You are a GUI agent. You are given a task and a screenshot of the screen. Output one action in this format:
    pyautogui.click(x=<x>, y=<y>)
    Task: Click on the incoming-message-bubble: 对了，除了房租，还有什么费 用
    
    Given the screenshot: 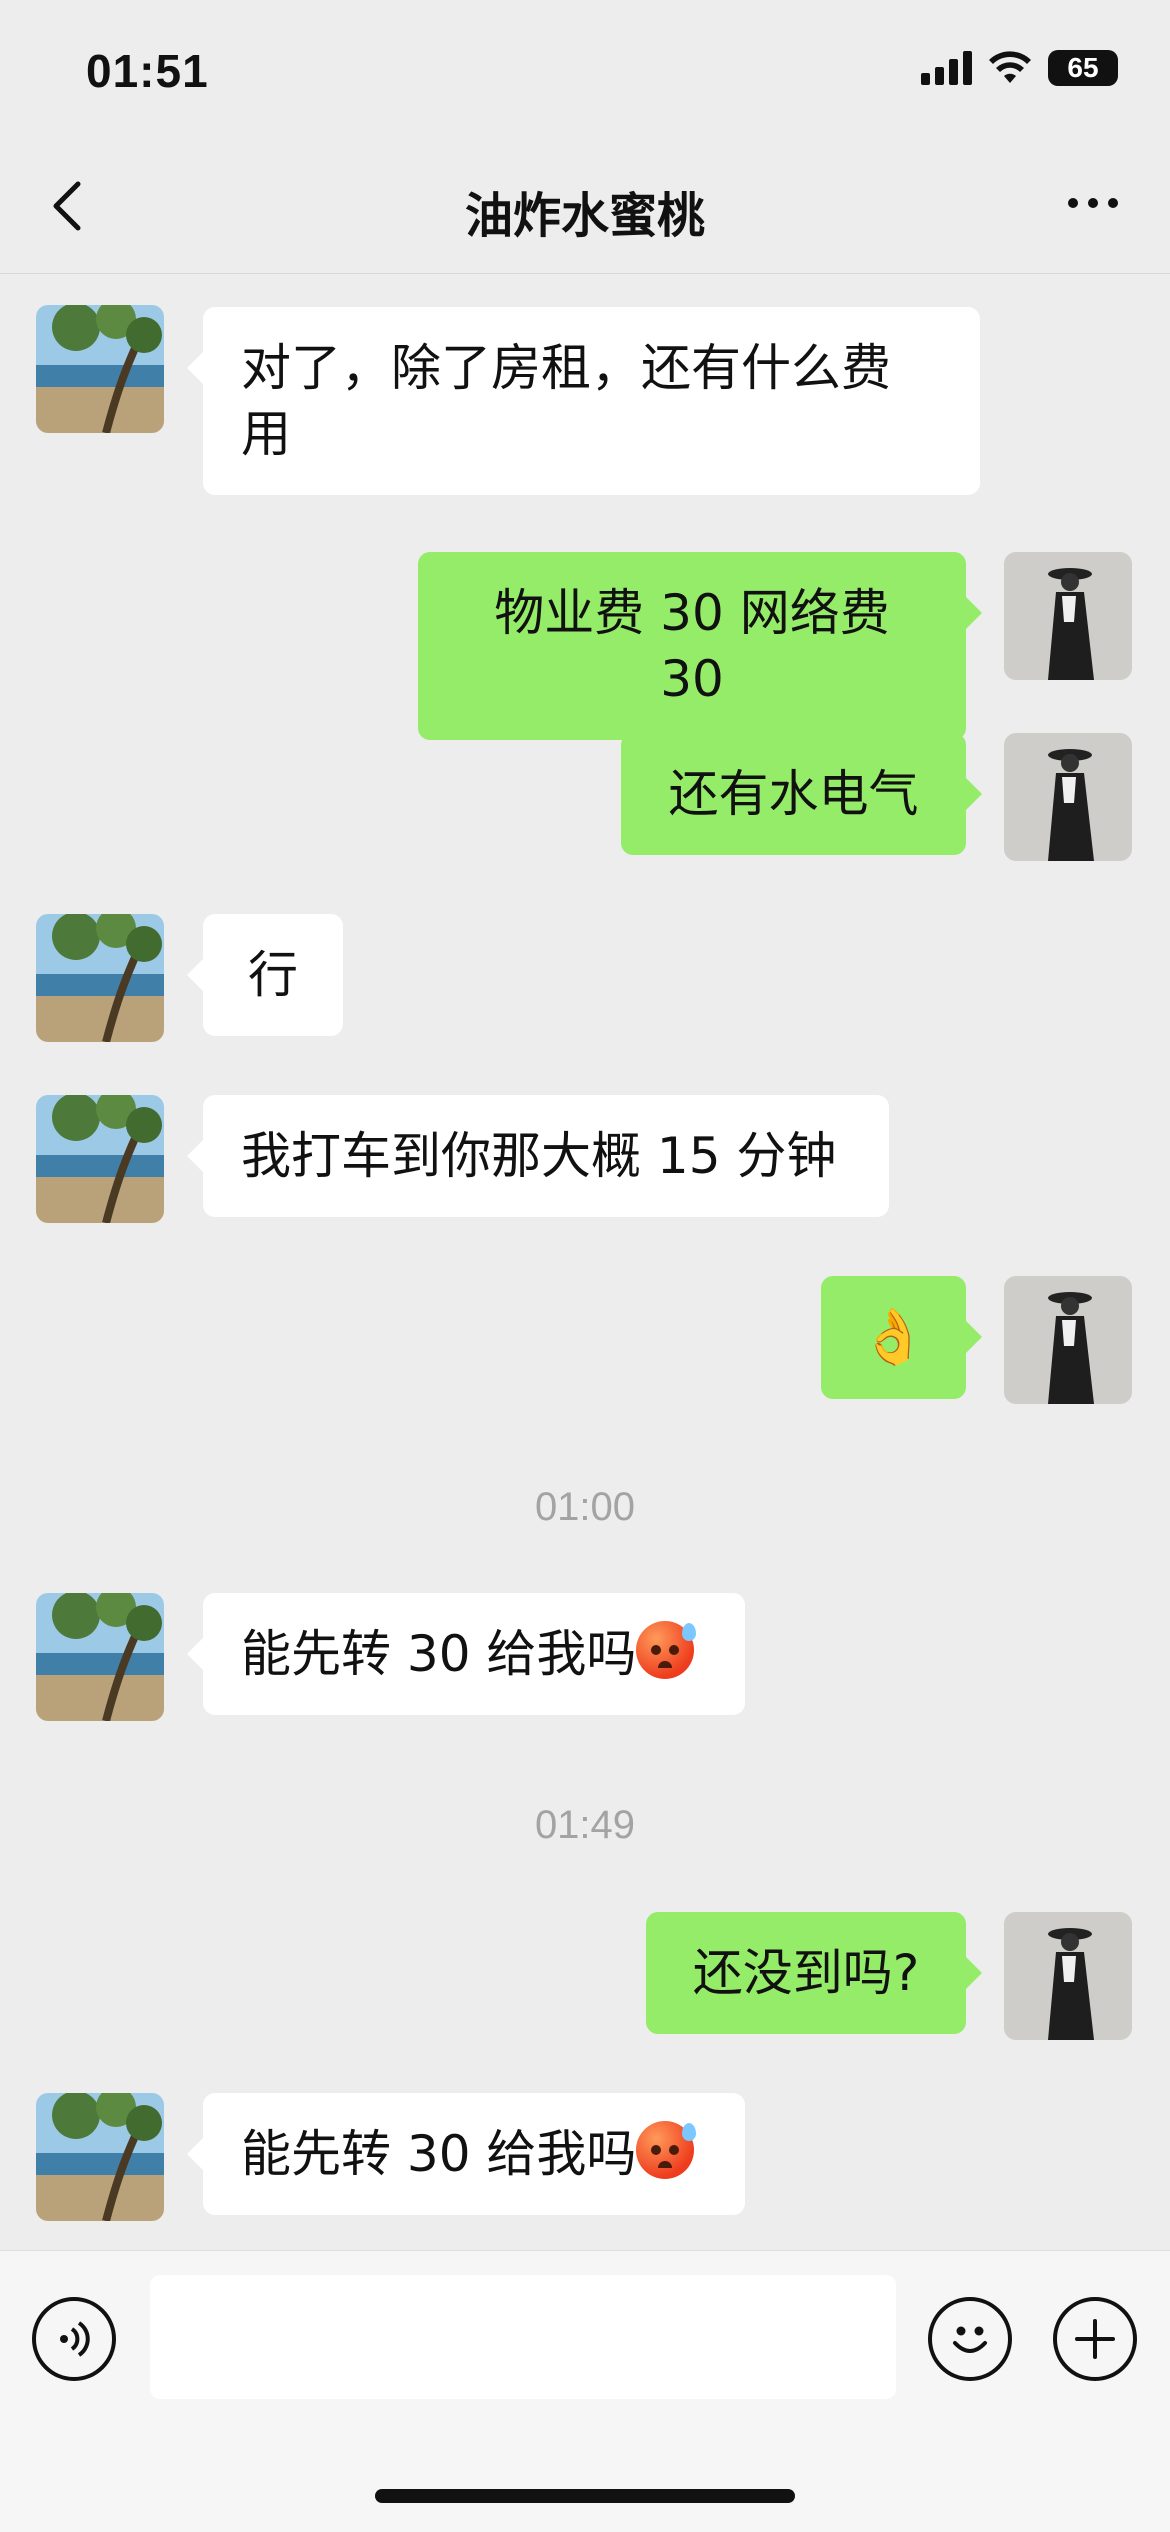 What is the action you would take?
    pyautogui.click(x=583, y=401)
    